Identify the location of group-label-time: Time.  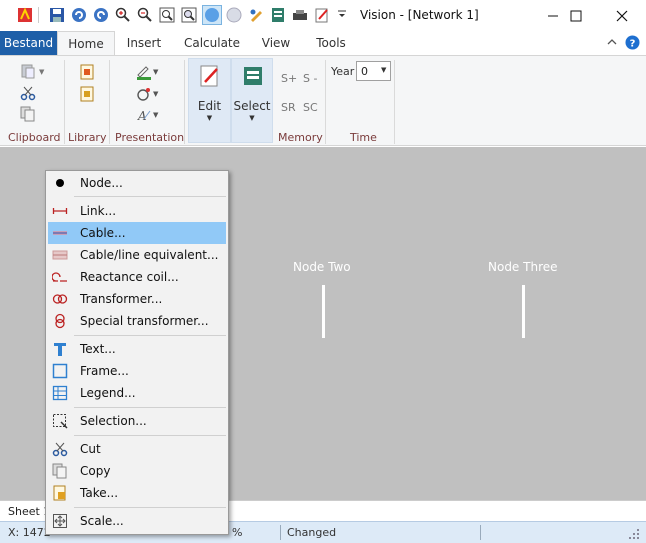
(363, 137).